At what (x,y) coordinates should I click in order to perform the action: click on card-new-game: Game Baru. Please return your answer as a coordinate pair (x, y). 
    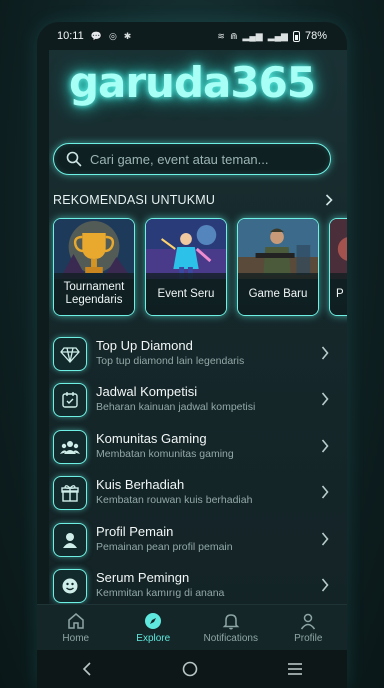
    Looking at the image, I should click on (278, 267).